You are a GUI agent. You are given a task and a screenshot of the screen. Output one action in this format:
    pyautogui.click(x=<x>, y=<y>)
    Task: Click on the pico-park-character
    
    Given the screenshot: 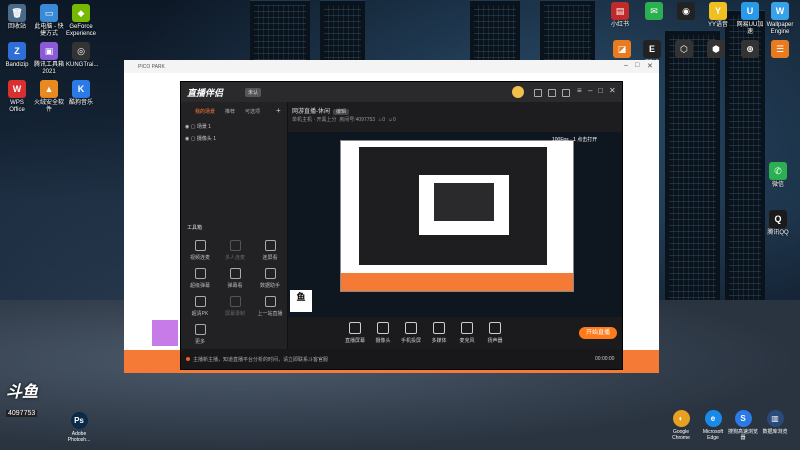 What is the action you would take?
    pyautogui.click(x=165, y=333)
    